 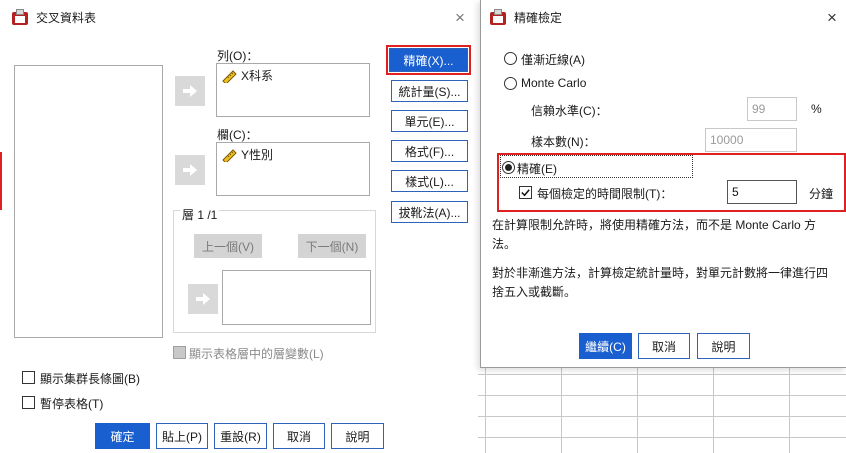 What do you see at coordinates (772, 109) in the screenshot?
I see `confidence-input: 99` at bounding box center [772, 109].